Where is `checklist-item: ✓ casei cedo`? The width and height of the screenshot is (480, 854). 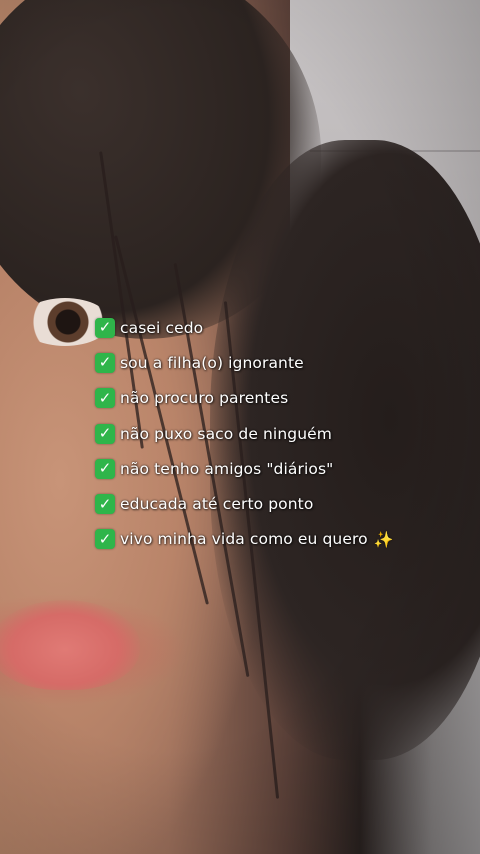 checklist-item: ✓ casei cedo is located at coordinates (244, 327).